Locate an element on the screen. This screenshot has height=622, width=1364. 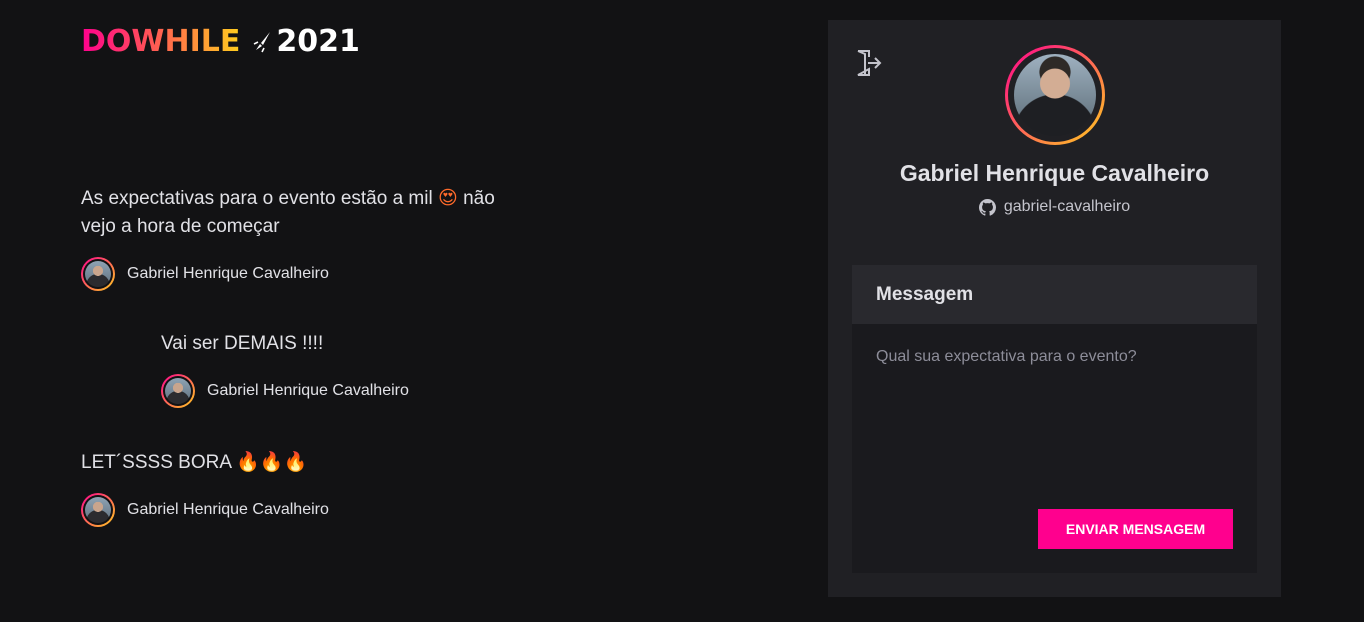
profile-avatar is located at coordinates (1055, 95).